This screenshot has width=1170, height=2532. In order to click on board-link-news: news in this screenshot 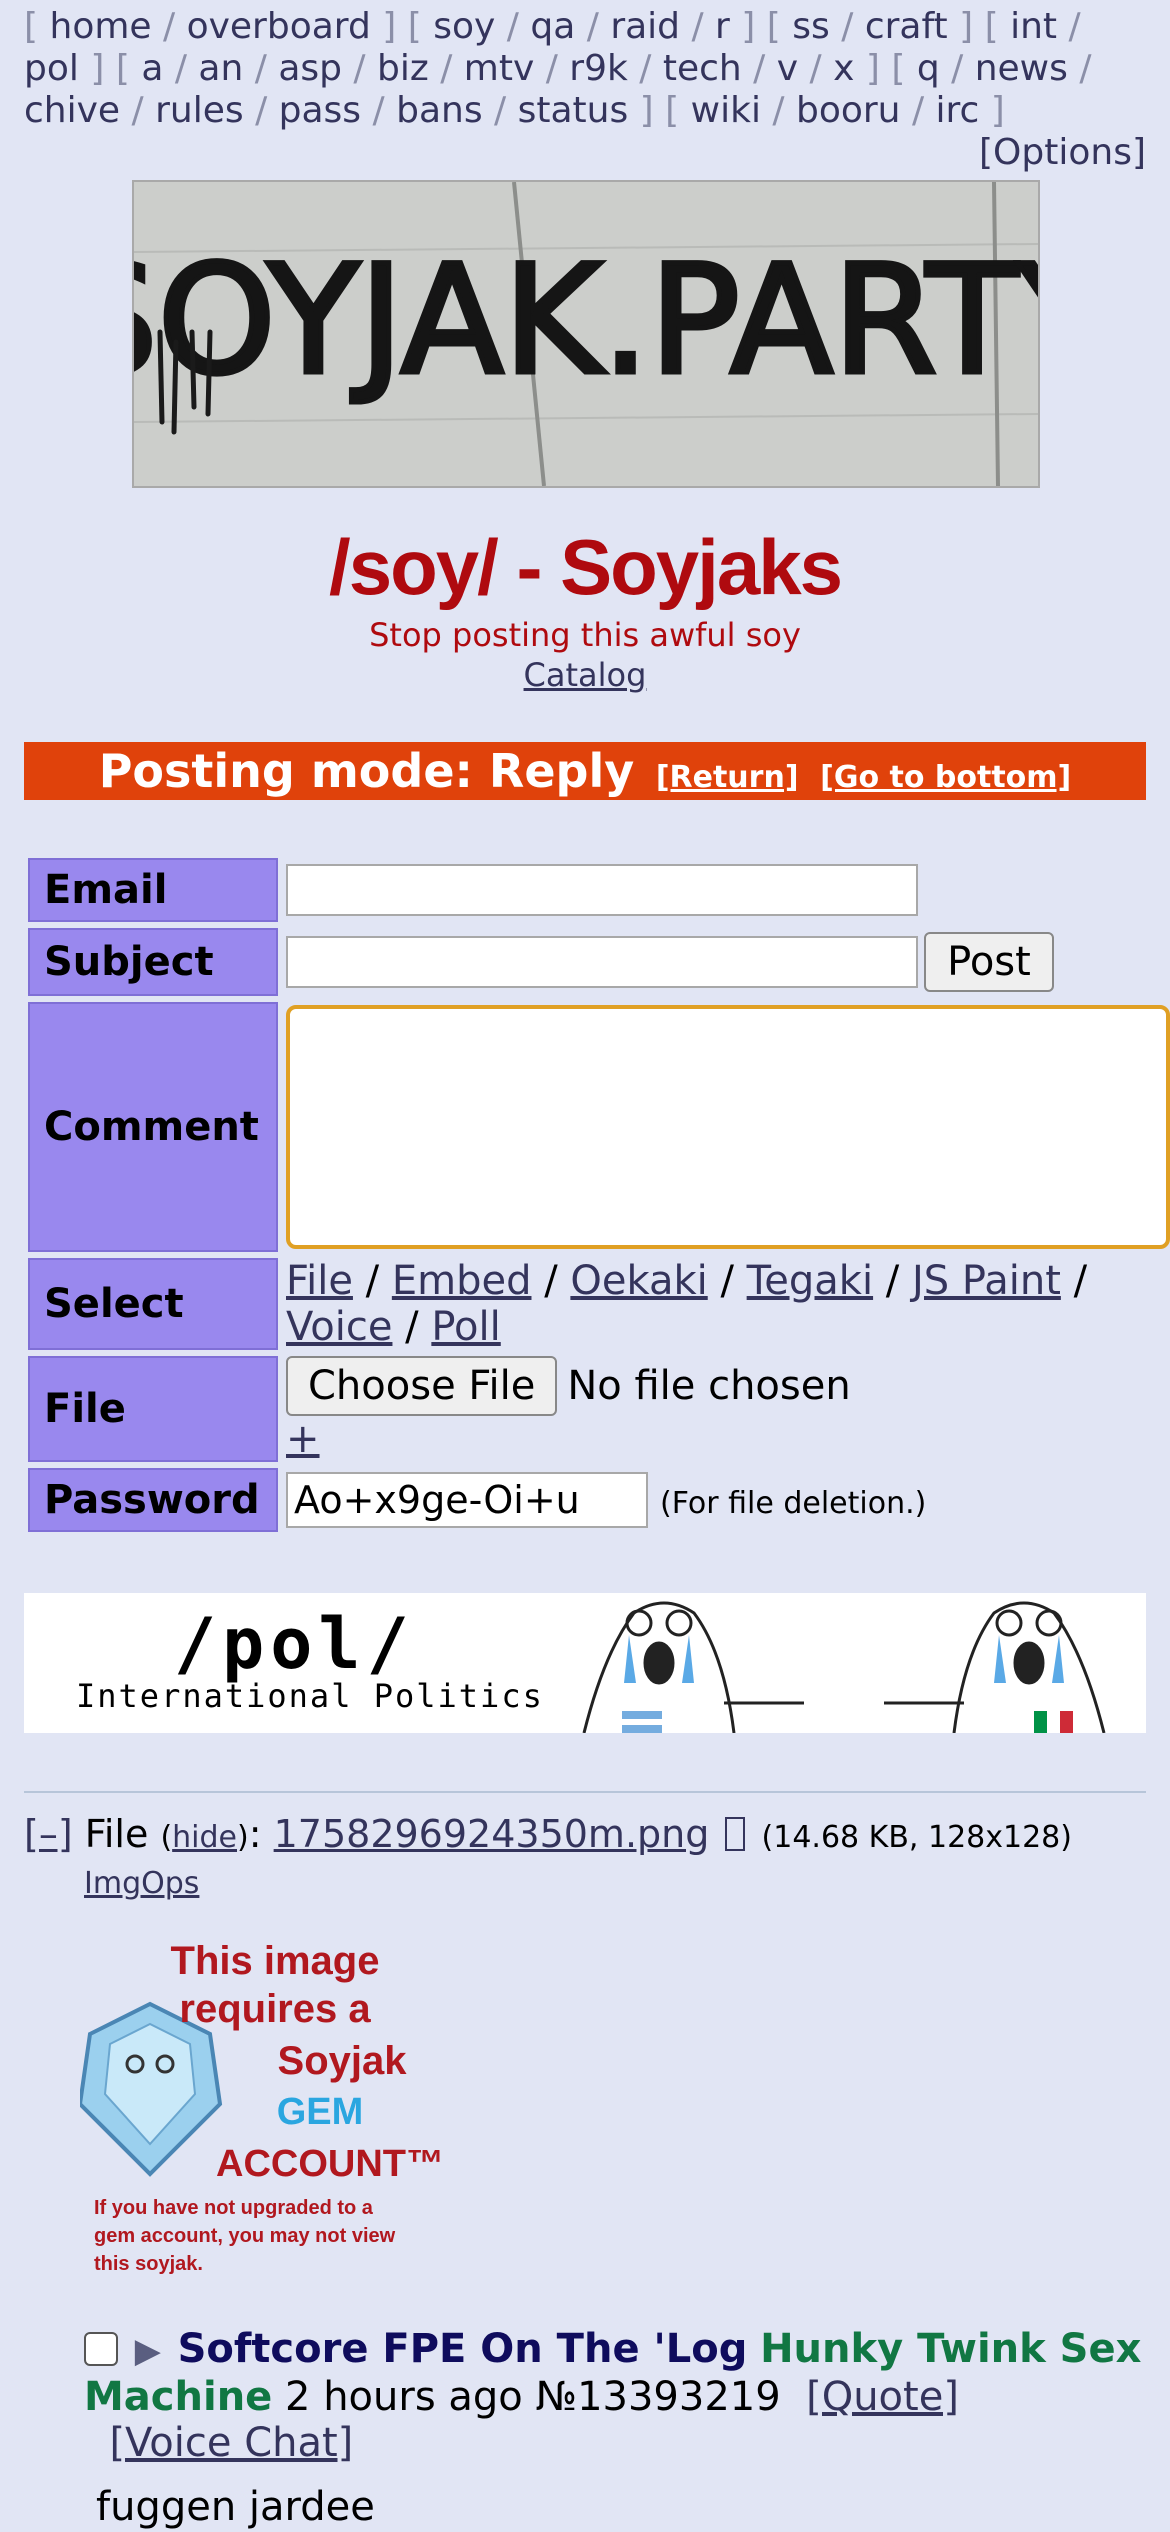, I will do `click(1021, 68)`.